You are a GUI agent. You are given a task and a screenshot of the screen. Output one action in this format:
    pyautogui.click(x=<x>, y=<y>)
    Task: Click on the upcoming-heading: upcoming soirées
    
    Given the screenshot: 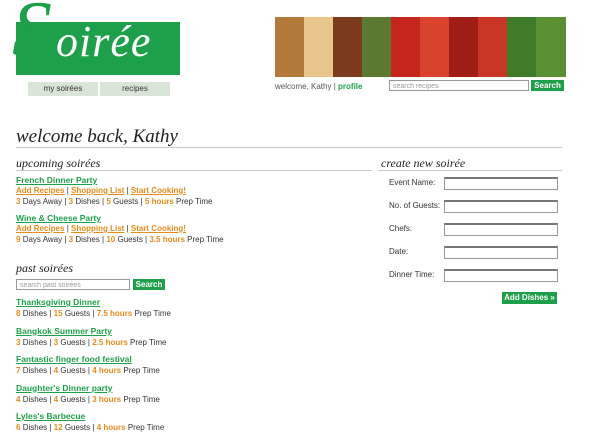 What is the action you would take?
    pyautogui.click(x=58, y=163)
    